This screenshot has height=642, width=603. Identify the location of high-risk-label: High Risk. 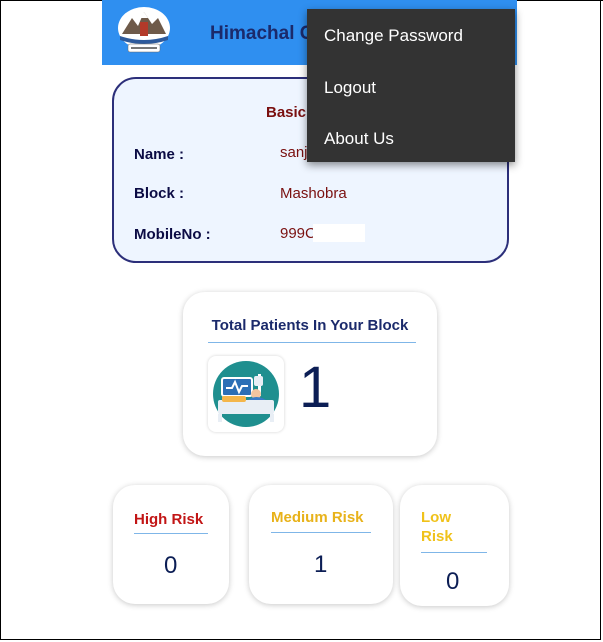
(169, 519).